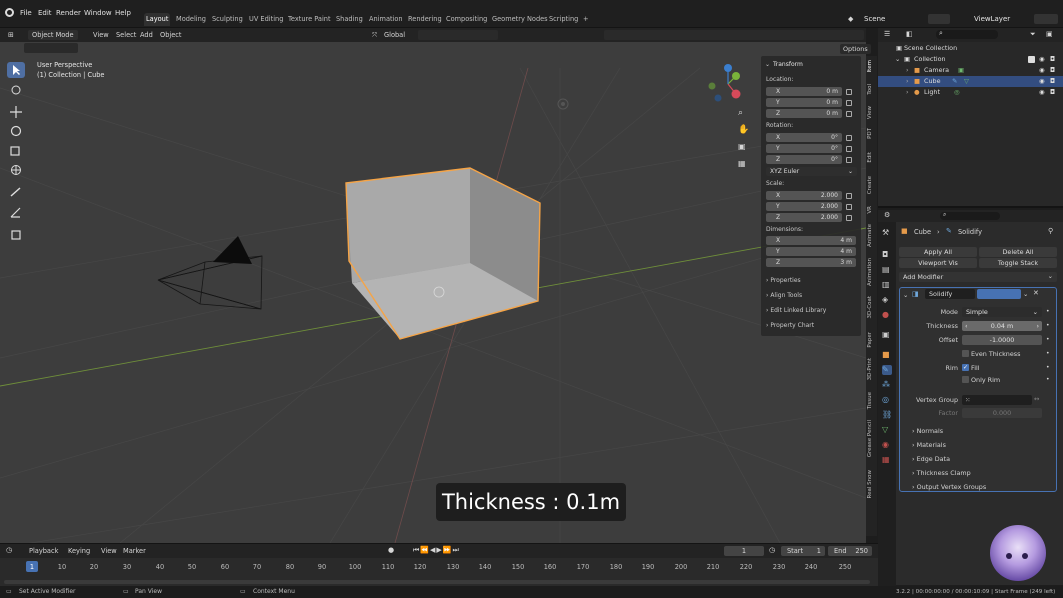  What do you see at coordinates (804, 206) in the screenshot?
I see `scale-y-field: Y 2.000` at bounding box center [804, 206].